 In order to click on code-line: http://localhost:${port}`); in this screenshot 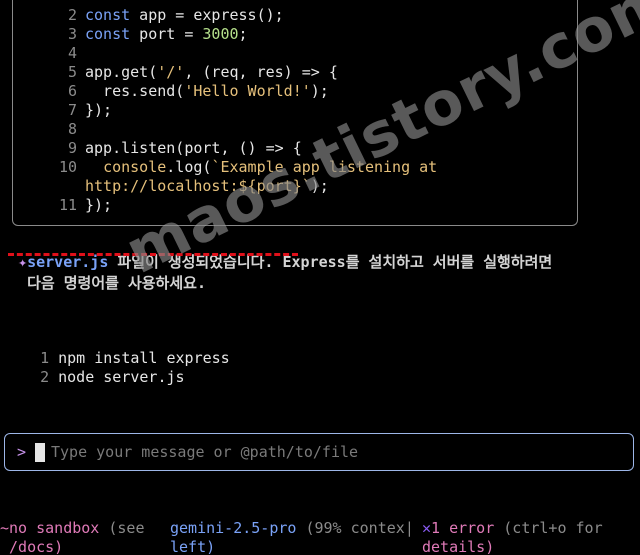, I will do `click(171, 186)`.